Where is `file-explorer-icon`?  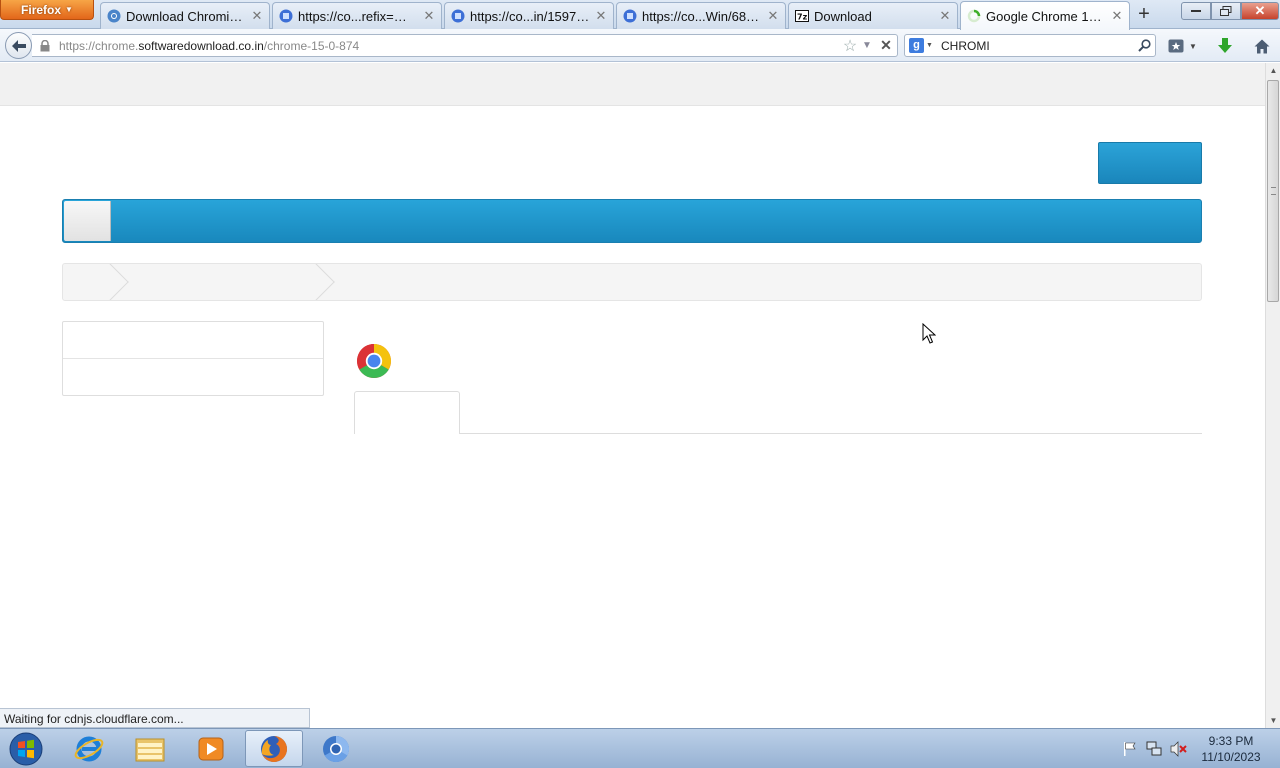
file-explorer-icon is located at coordinates (150, 749).